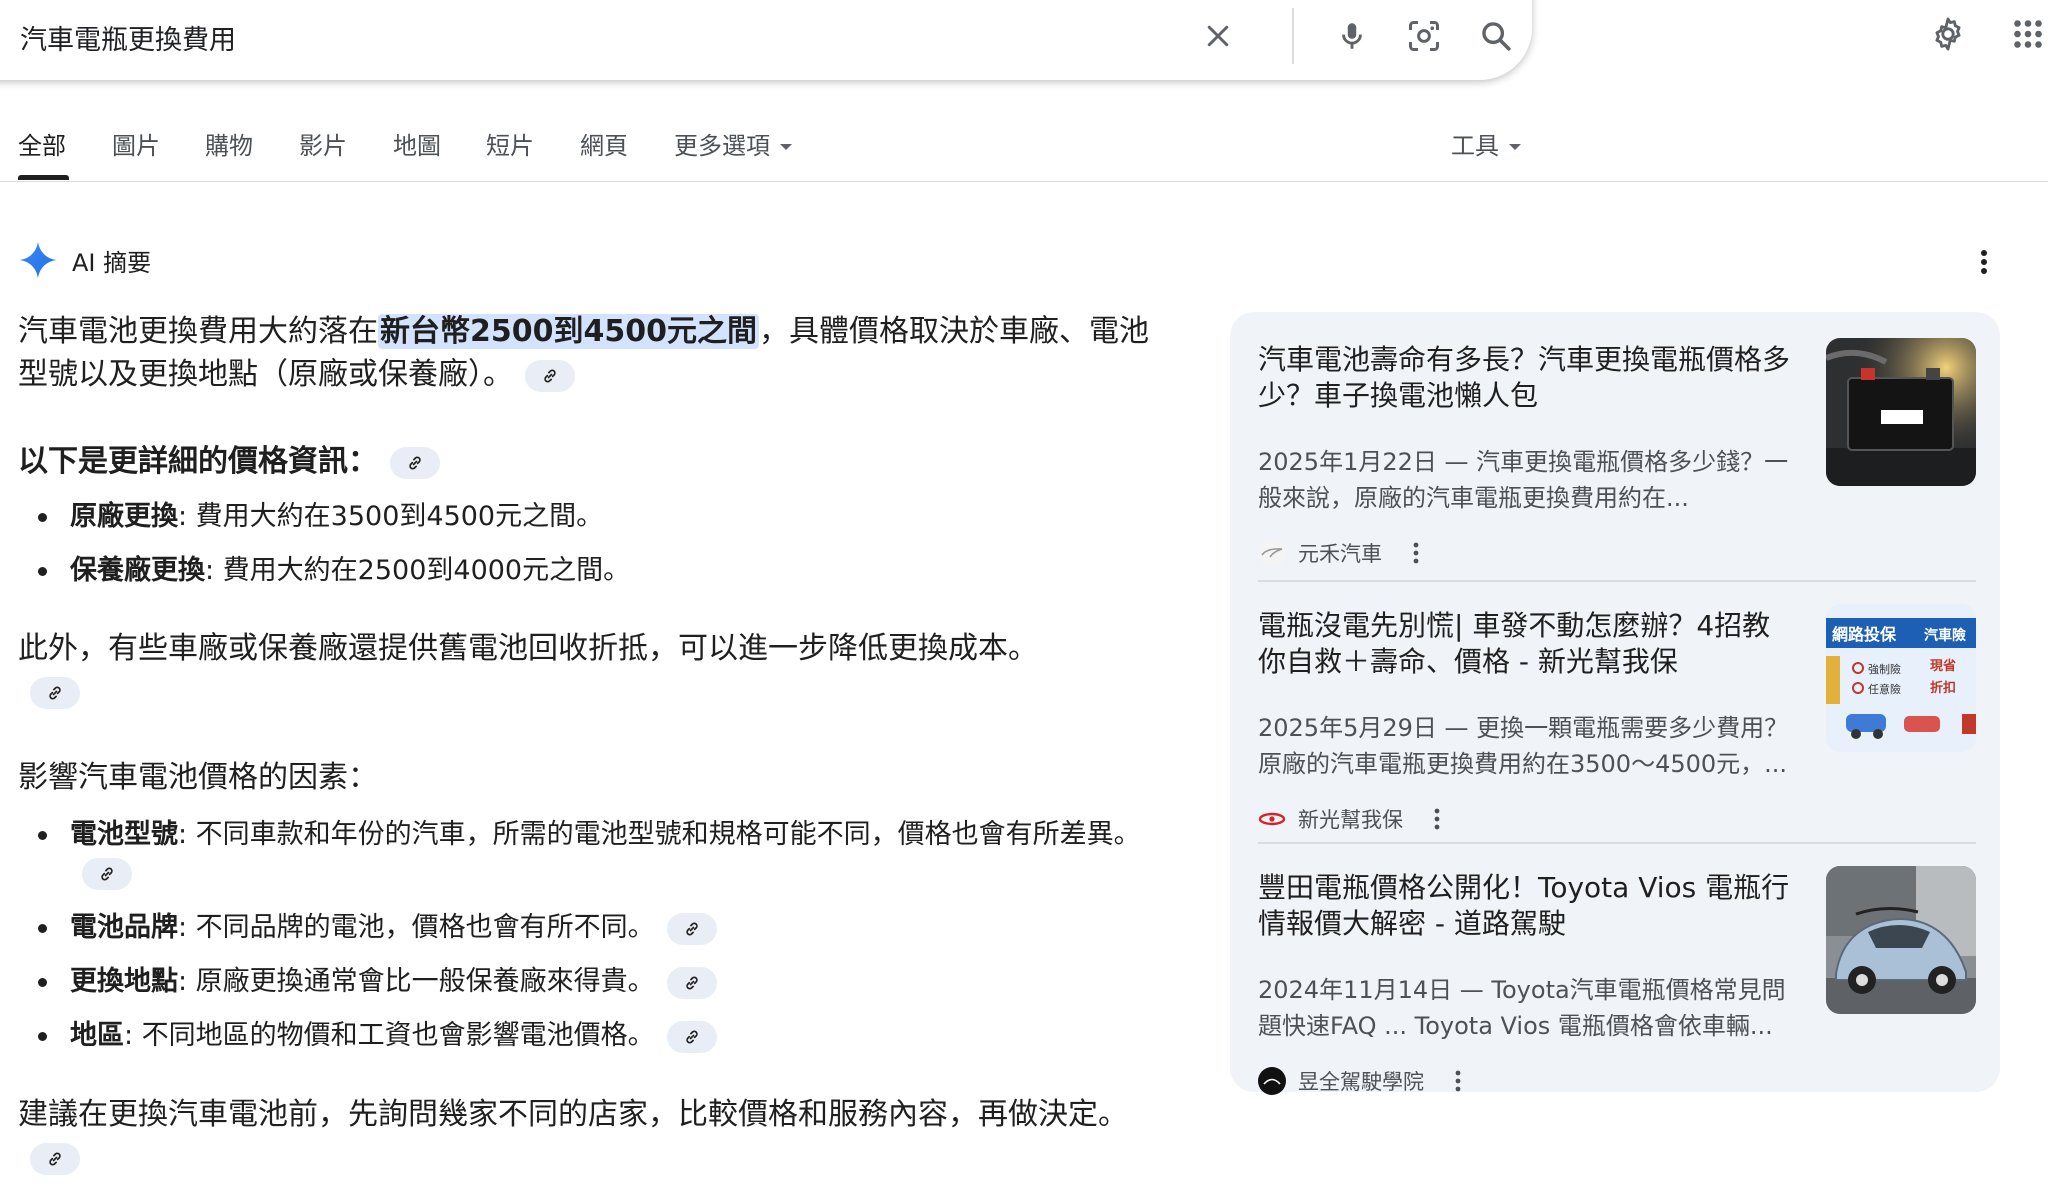 The height and width of the screenshot is (1195, 2048). I want to click on tab-maps: 地圖, so click(417, 143).